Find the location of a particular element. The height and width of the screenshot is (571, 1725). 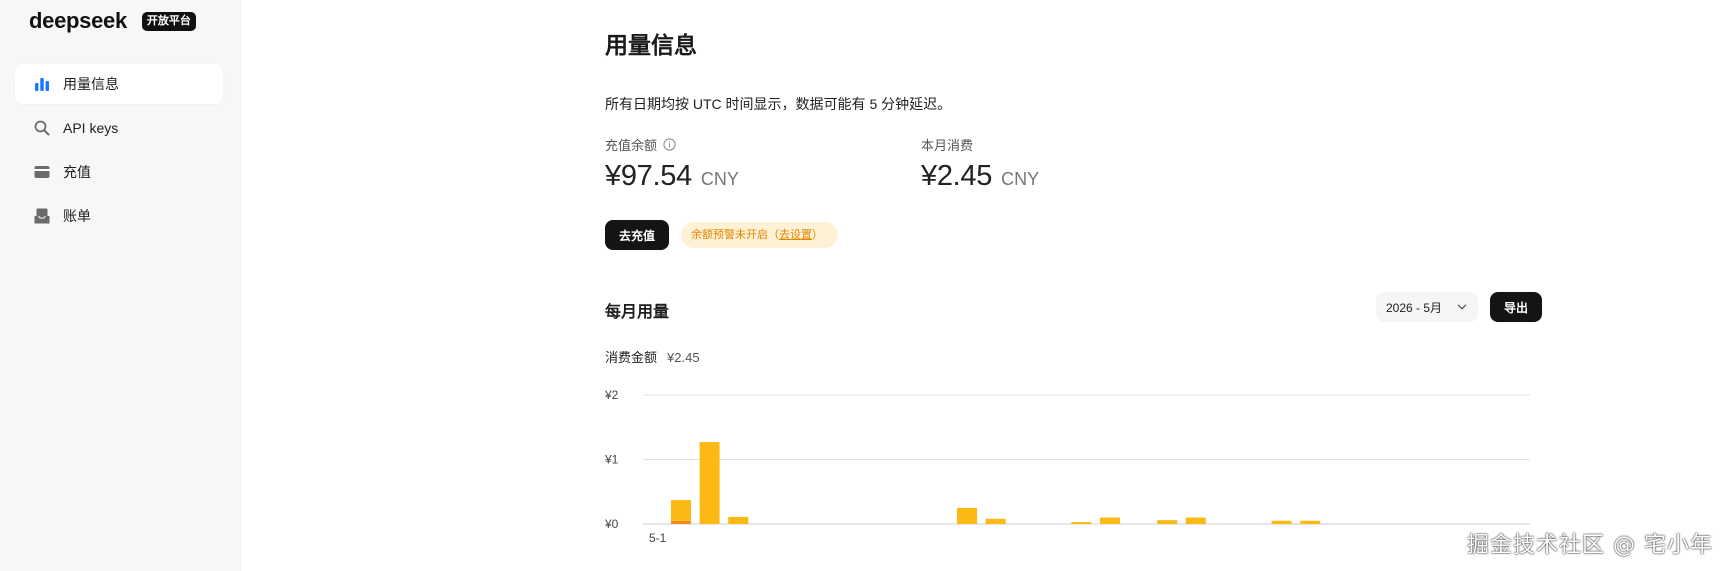

balance-label: 充值余额 is located at coordinates (631, 145).